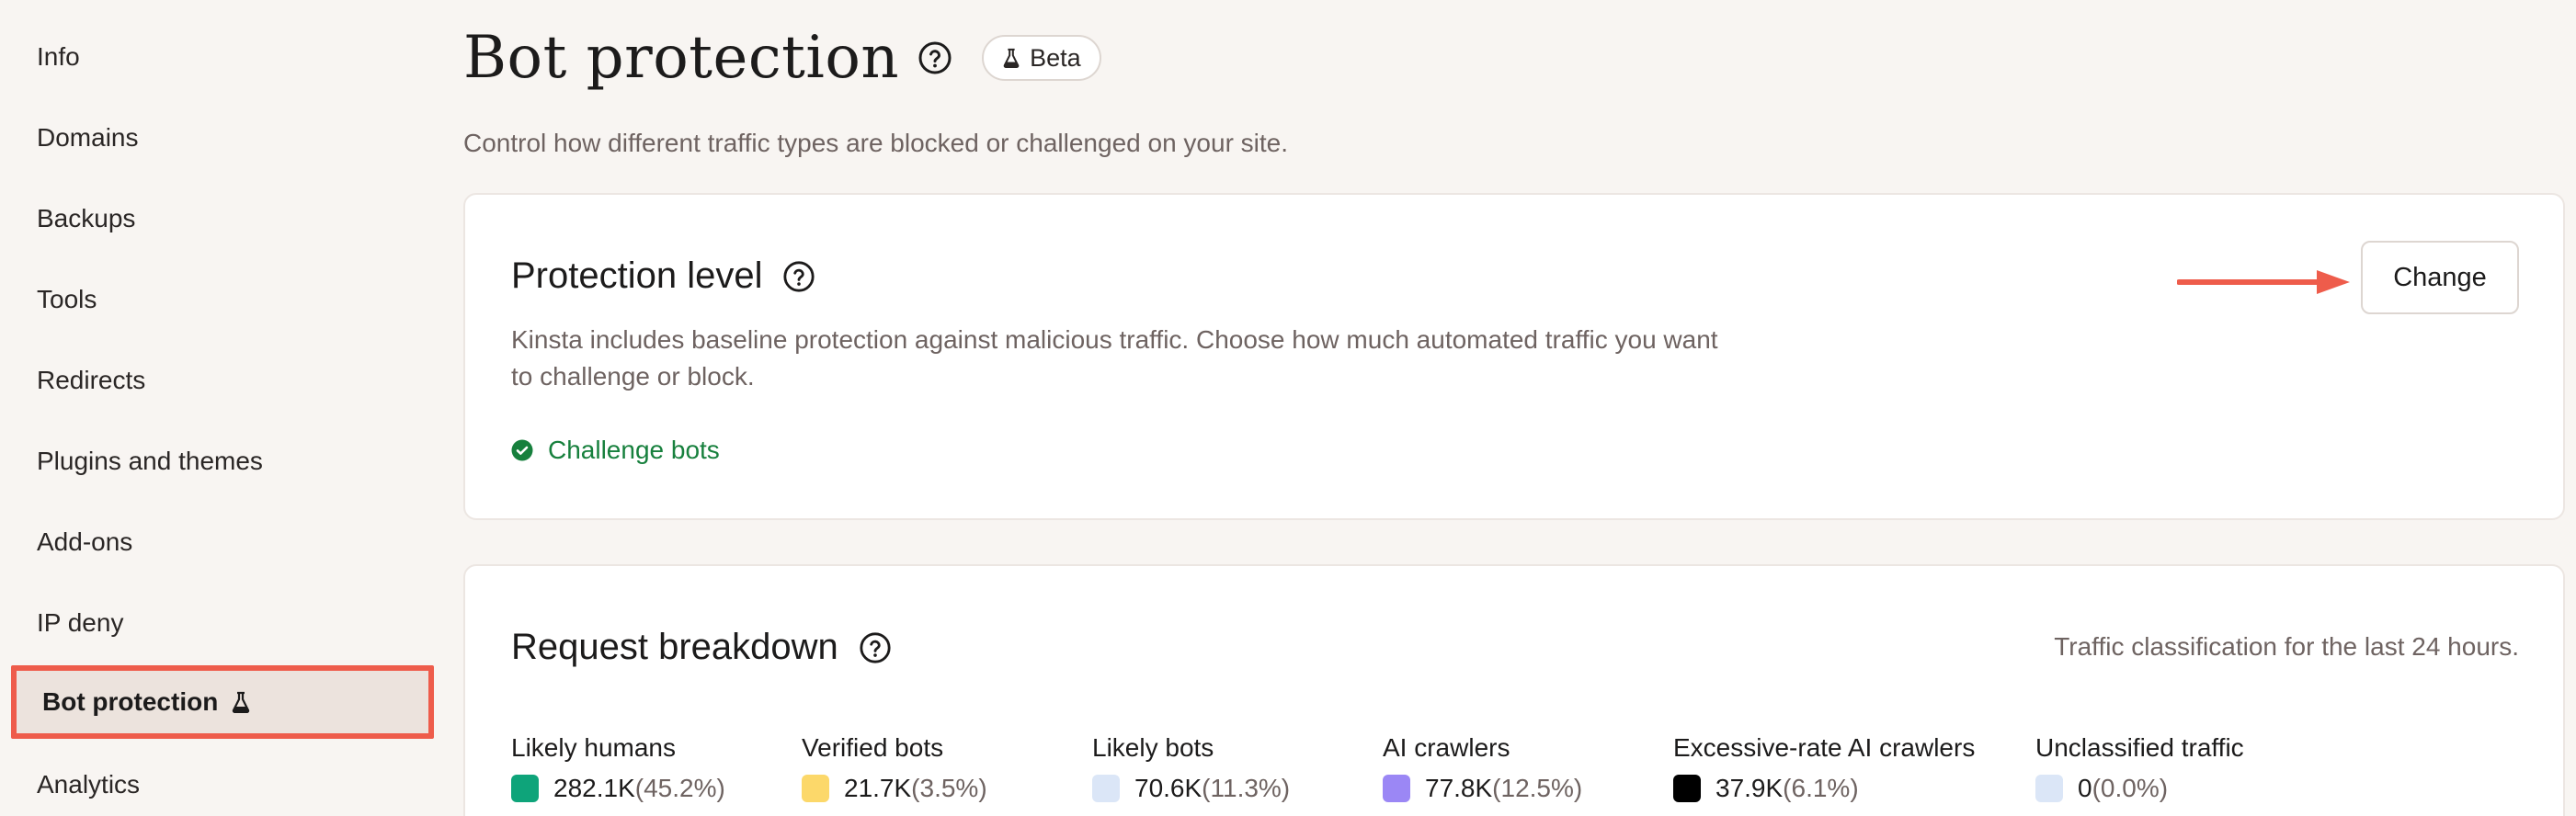 This screenshot has height=816, width=2576. I want to click on page-header: Bot protection Beta, so click(782, 58).